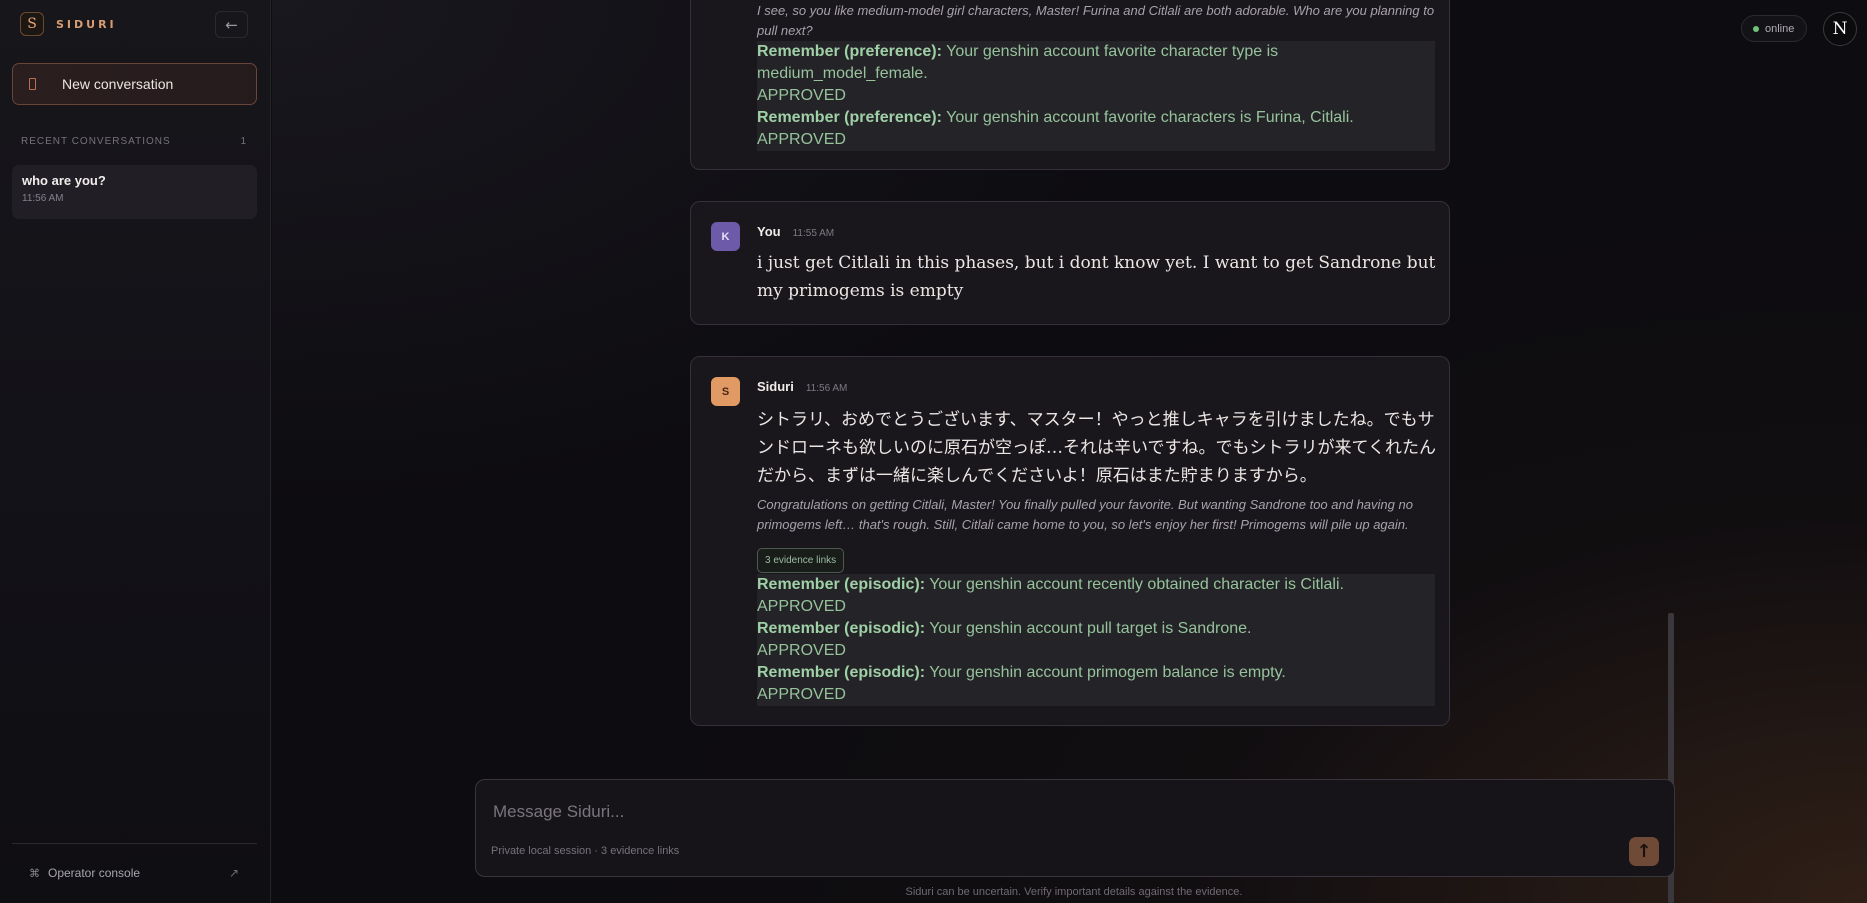  Describe the element at coordinates (86, 24) in the screenshot. I see `brand-name: SIDURI` at that location.